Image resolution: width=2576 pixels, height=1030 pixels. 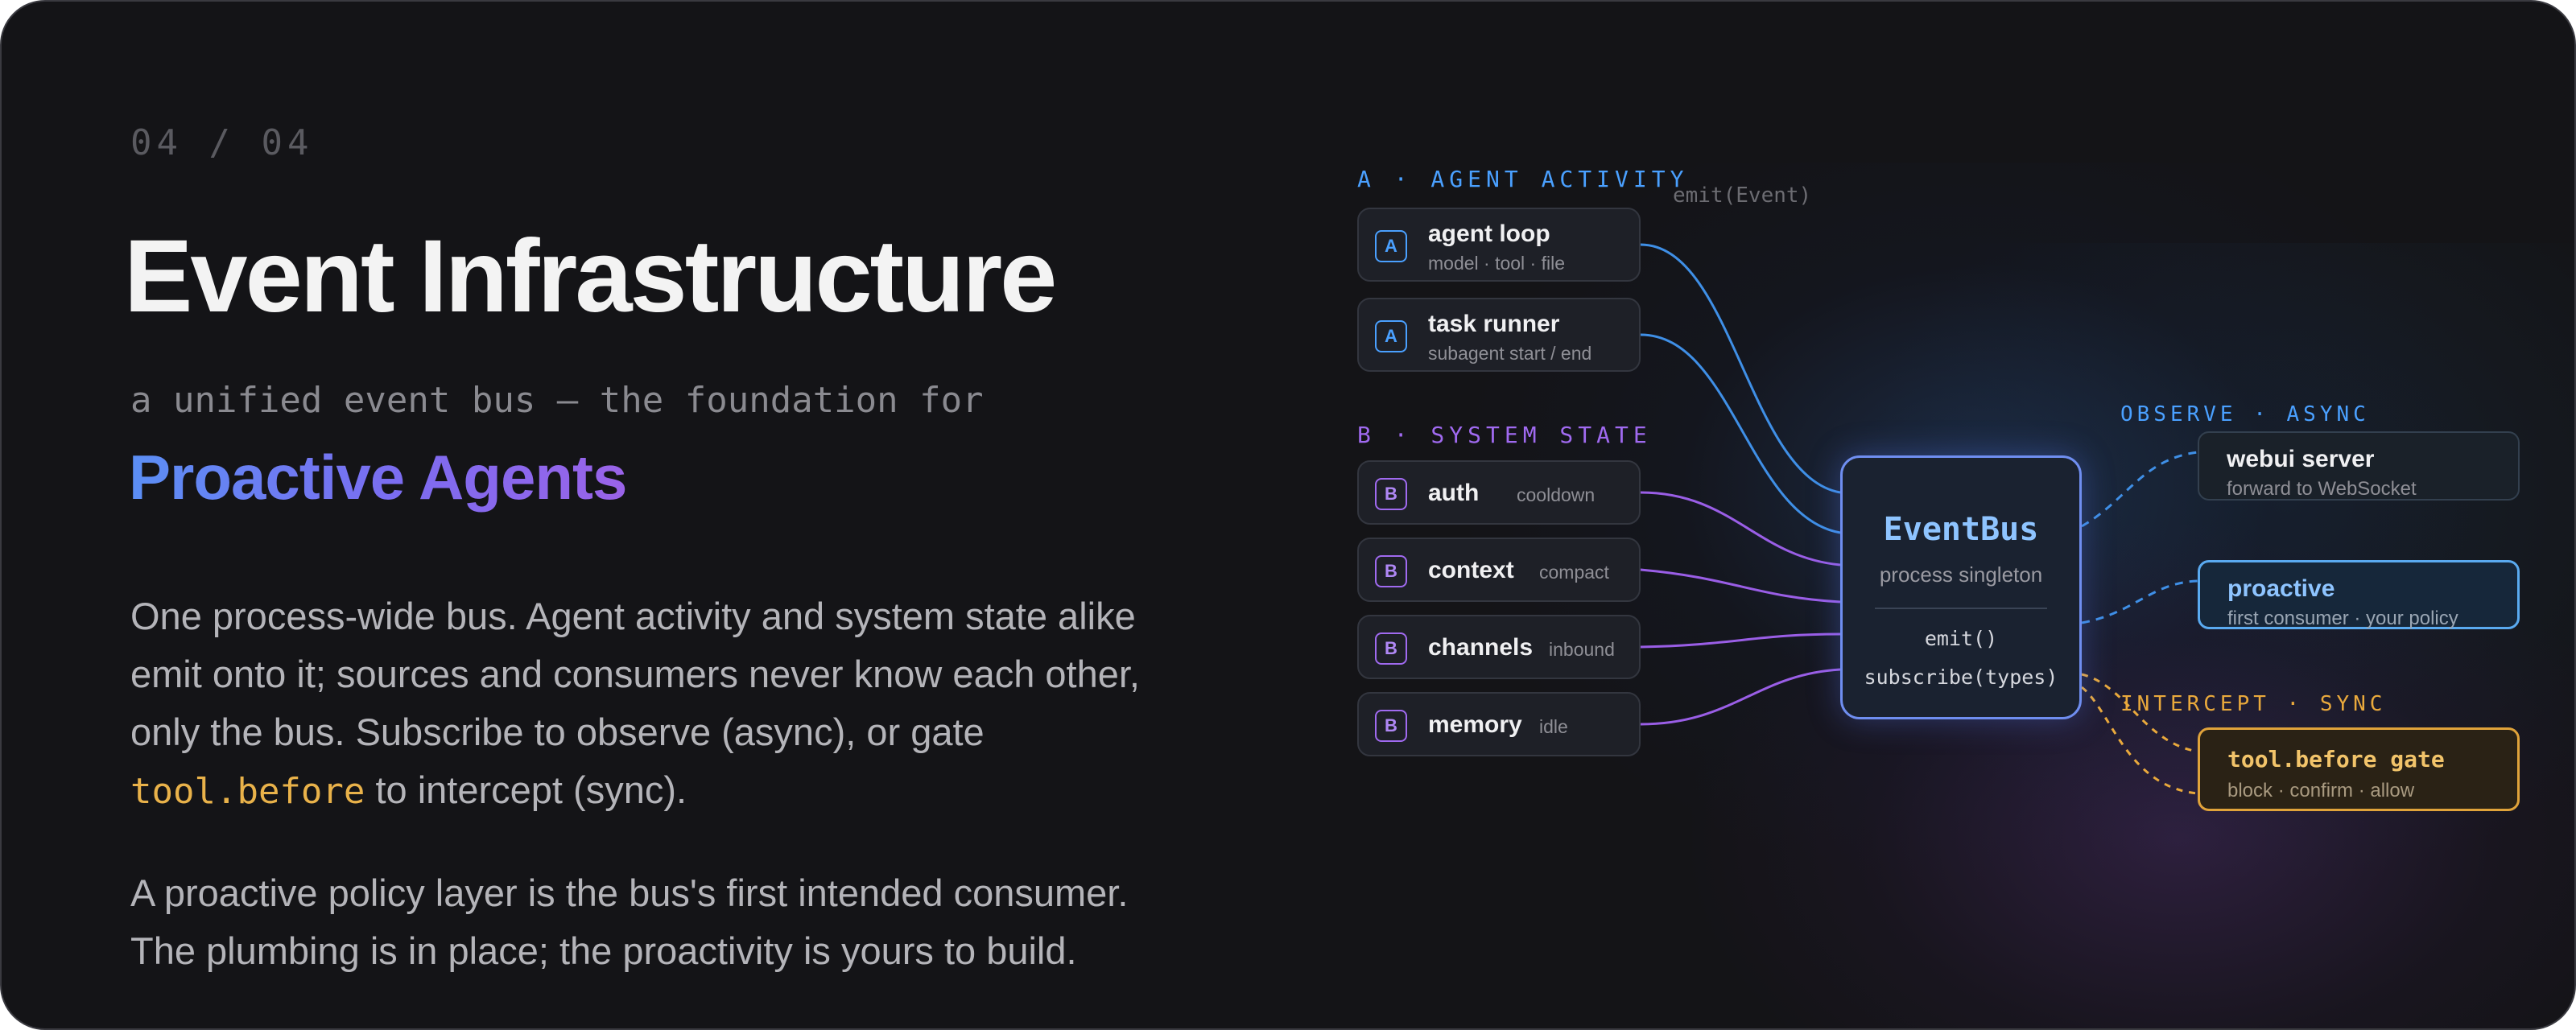 What do you see at coordinates (1961, 608) in the screenshot?
I see `divider` at bounding box center [1961, 608].